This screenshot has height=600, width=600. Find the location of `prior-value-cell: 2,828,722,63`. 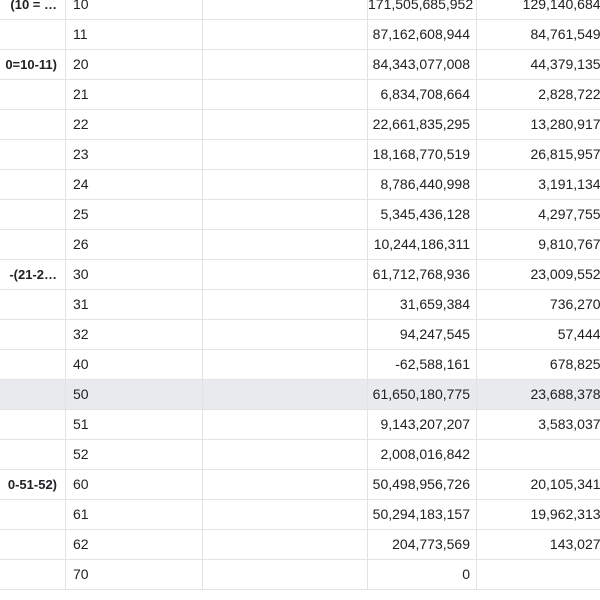

prior-value-cell: 2,828,722,63 is located at coordinates (538, 94).